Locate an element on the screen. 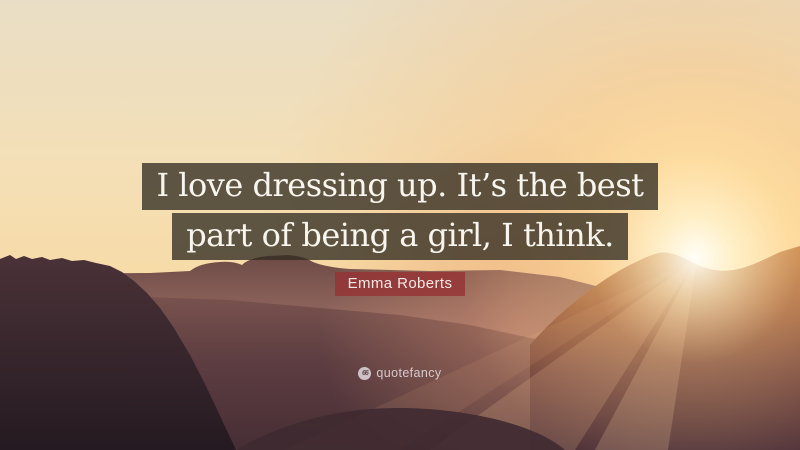 This screenshot has width=800, height=450. quote-marks-icon: 66 is located at coordinates (365, 373).